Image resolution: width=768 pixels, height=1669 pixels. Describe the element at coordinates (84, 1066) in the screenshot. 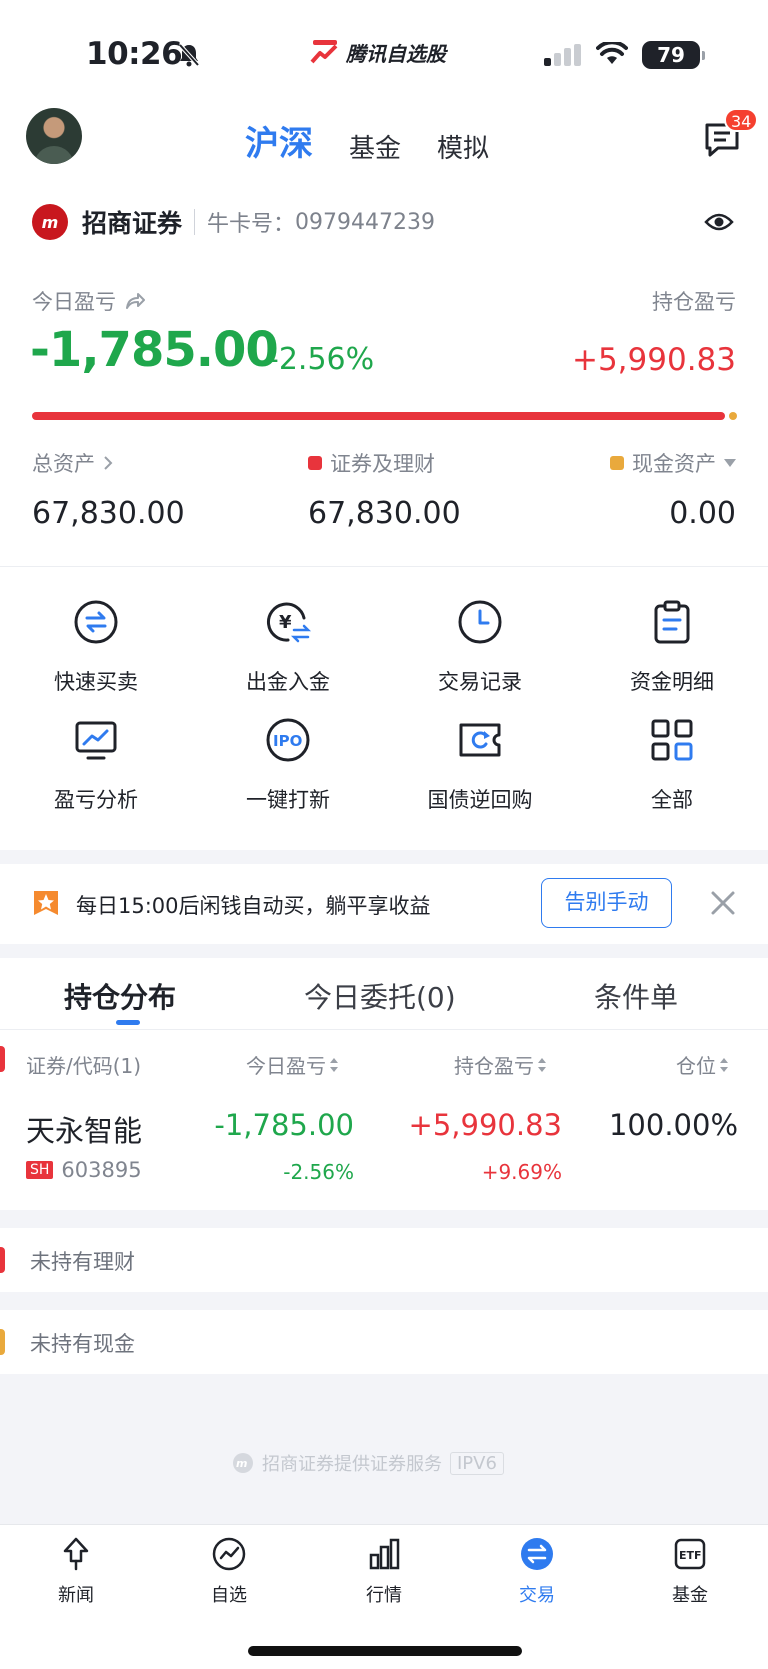

I see `column-security: 证券/代码(1)` at that location.